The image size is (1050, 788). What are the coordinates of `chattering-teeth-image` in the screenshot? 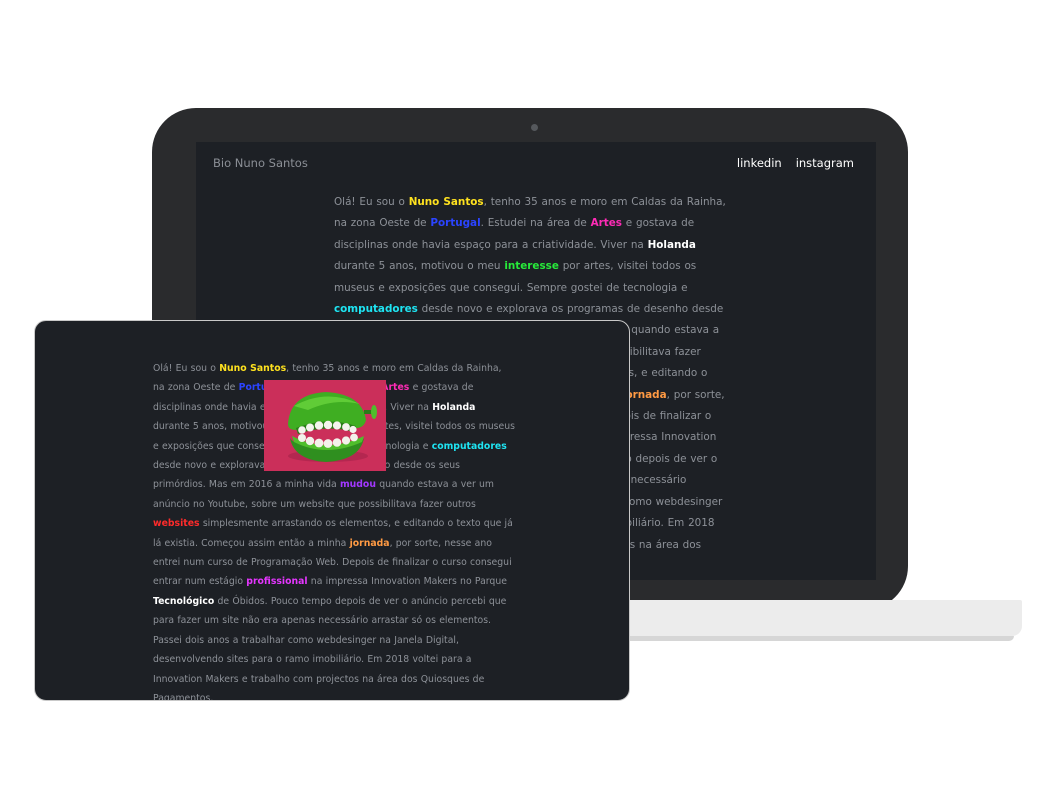 It's located at (325, 425).